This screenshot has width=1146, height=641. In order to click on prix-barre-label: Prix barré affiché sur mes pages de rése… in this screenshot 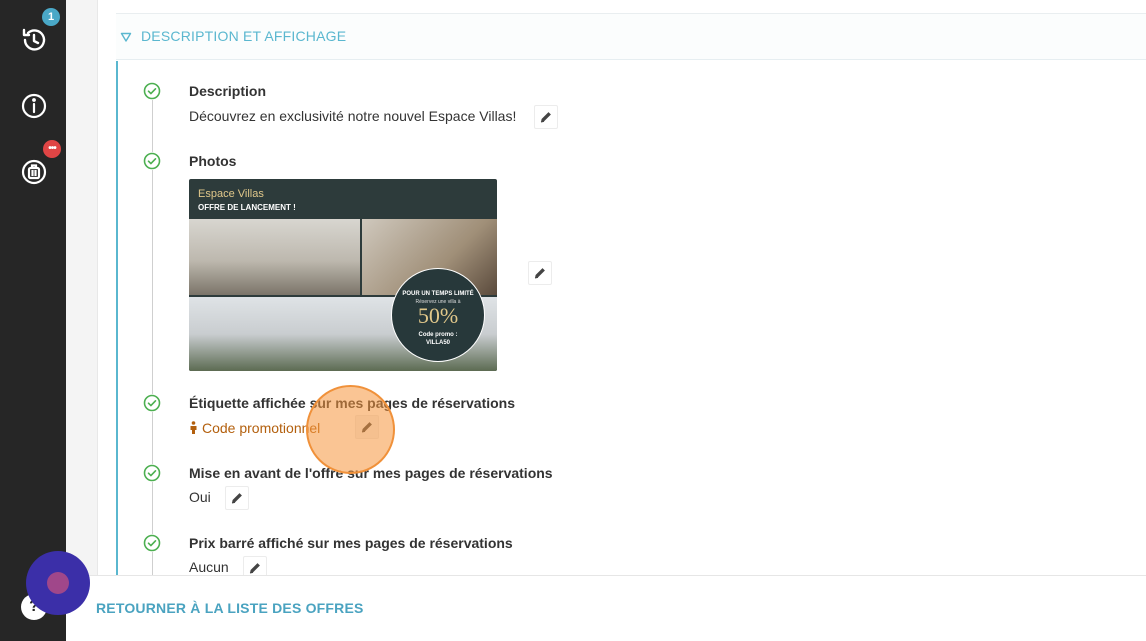, I will do `click(351, 543)`.